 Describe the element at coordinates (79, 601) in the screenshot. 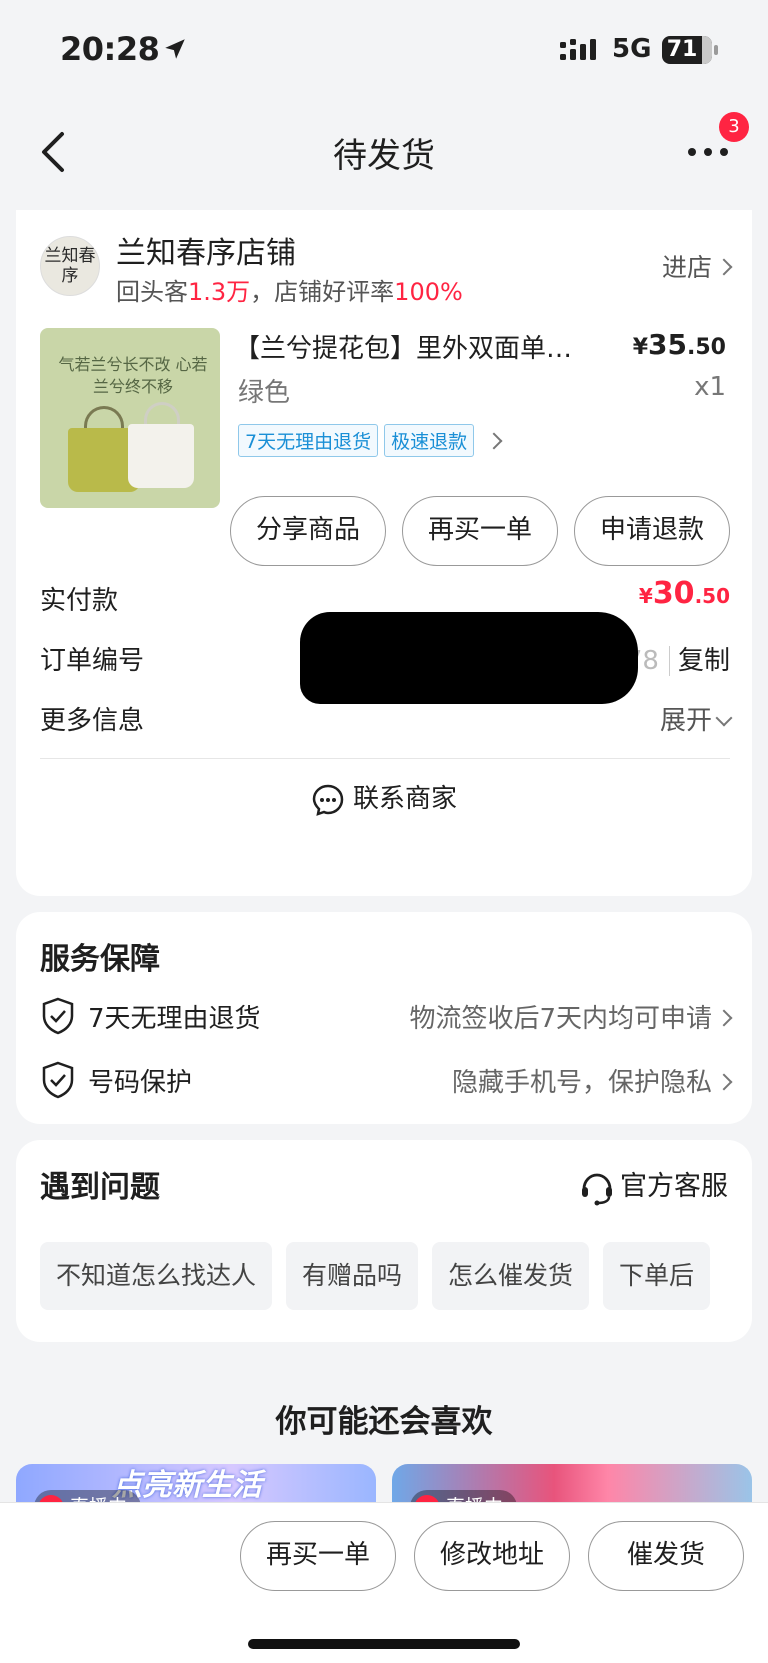

I see `paid-label: 实付款` at that location.